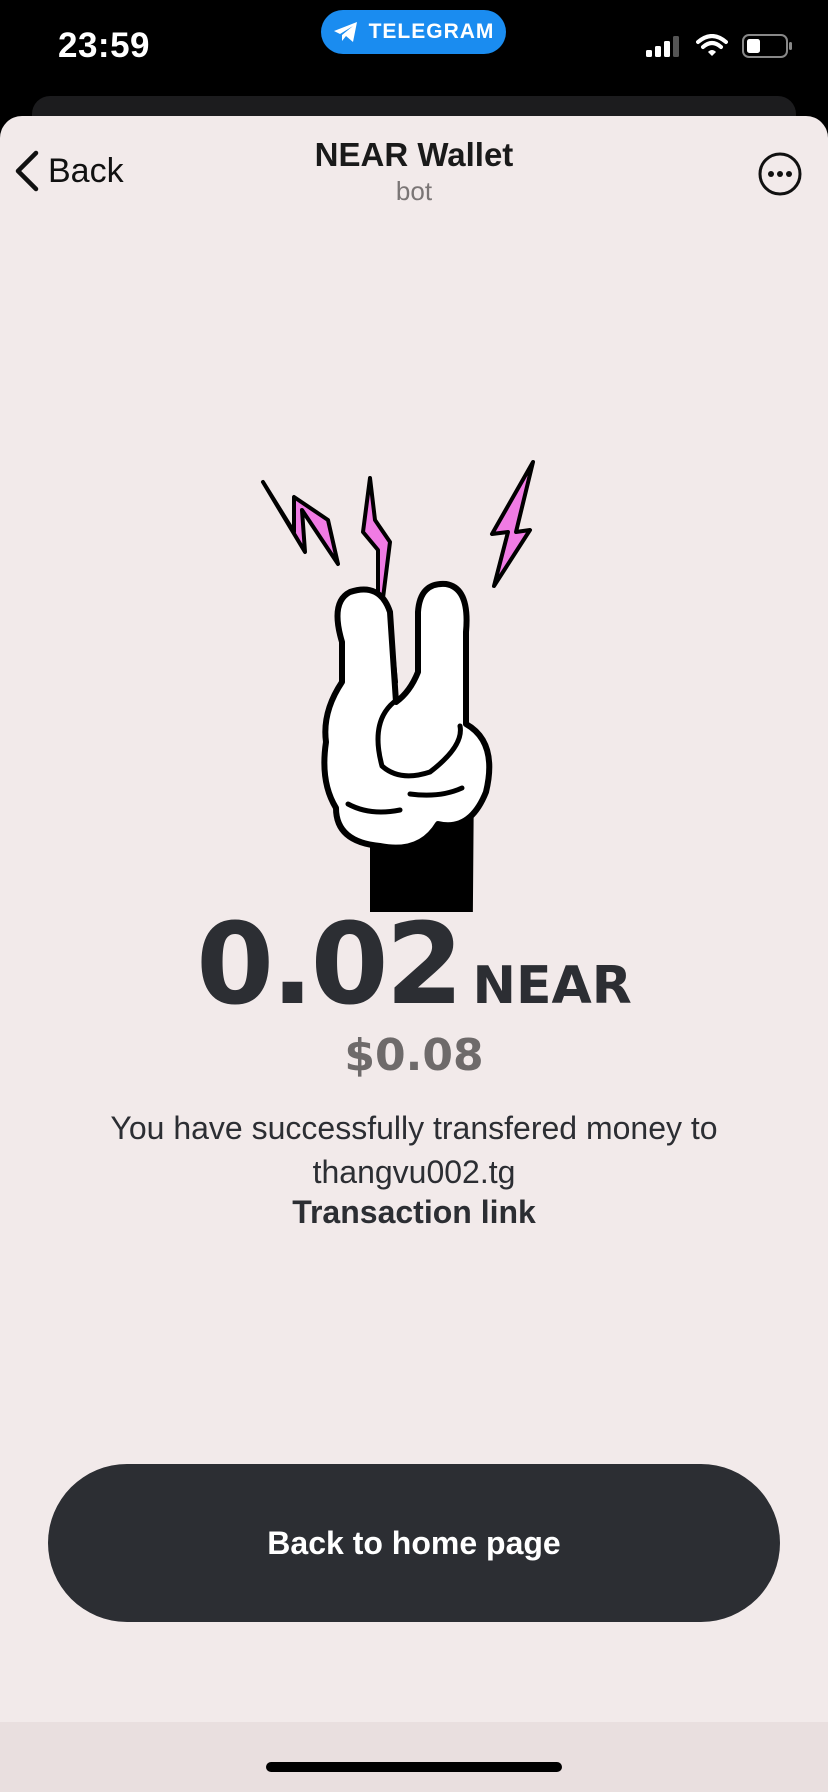 This screenshot has height=1792, width=828. I want to click on more-options-icon, so click(780, 174).